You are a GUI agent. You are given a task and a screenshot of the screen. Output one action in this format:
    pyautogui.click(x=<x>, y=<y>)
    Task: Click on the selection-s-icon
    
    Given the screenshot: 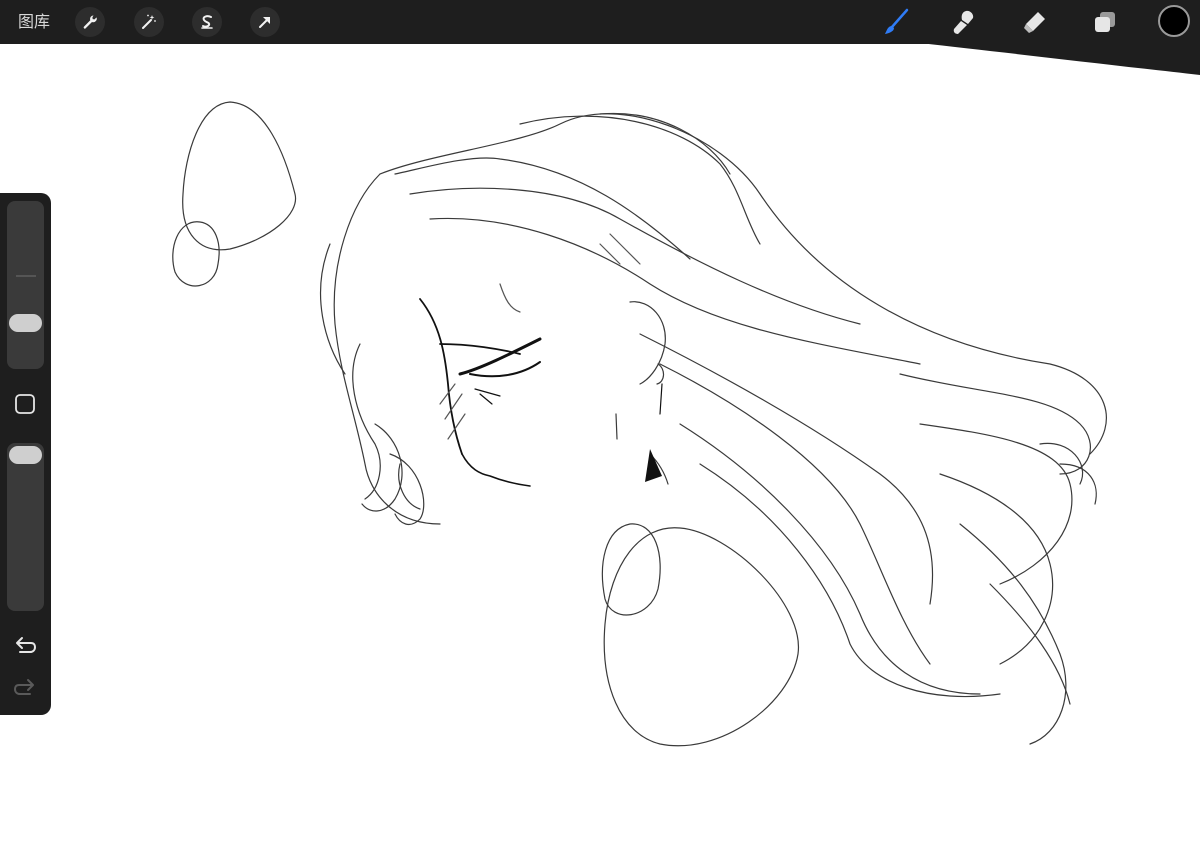 What is the action you would take?
    pyautogui.click(x=207, y=22)
    